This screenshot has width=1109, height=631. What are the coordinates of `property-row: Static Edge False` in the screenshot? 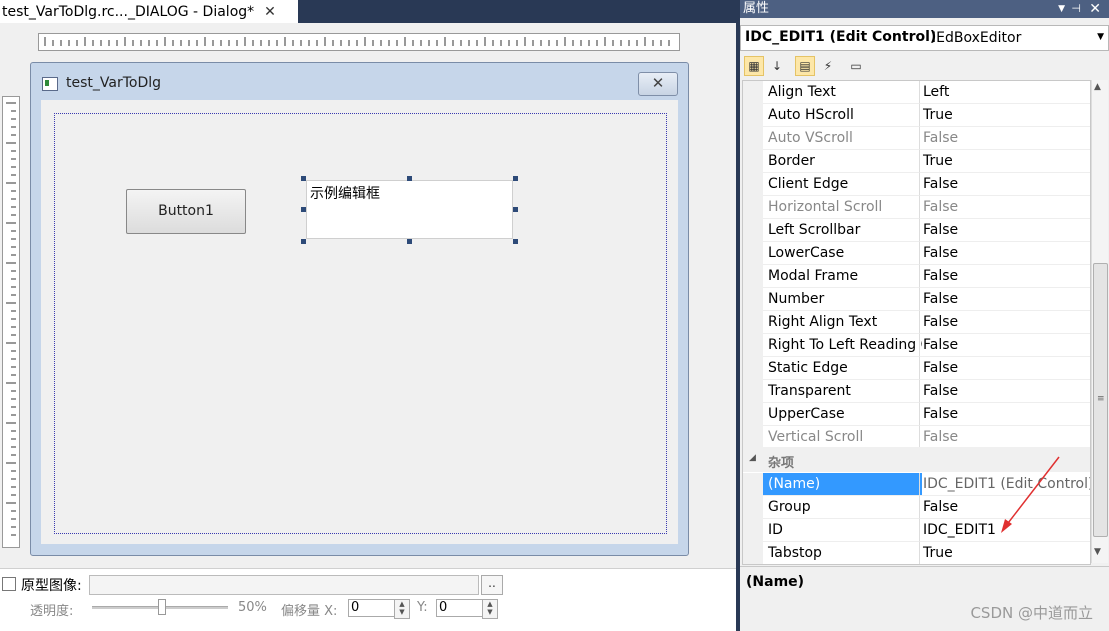 It's located at (916, 368).